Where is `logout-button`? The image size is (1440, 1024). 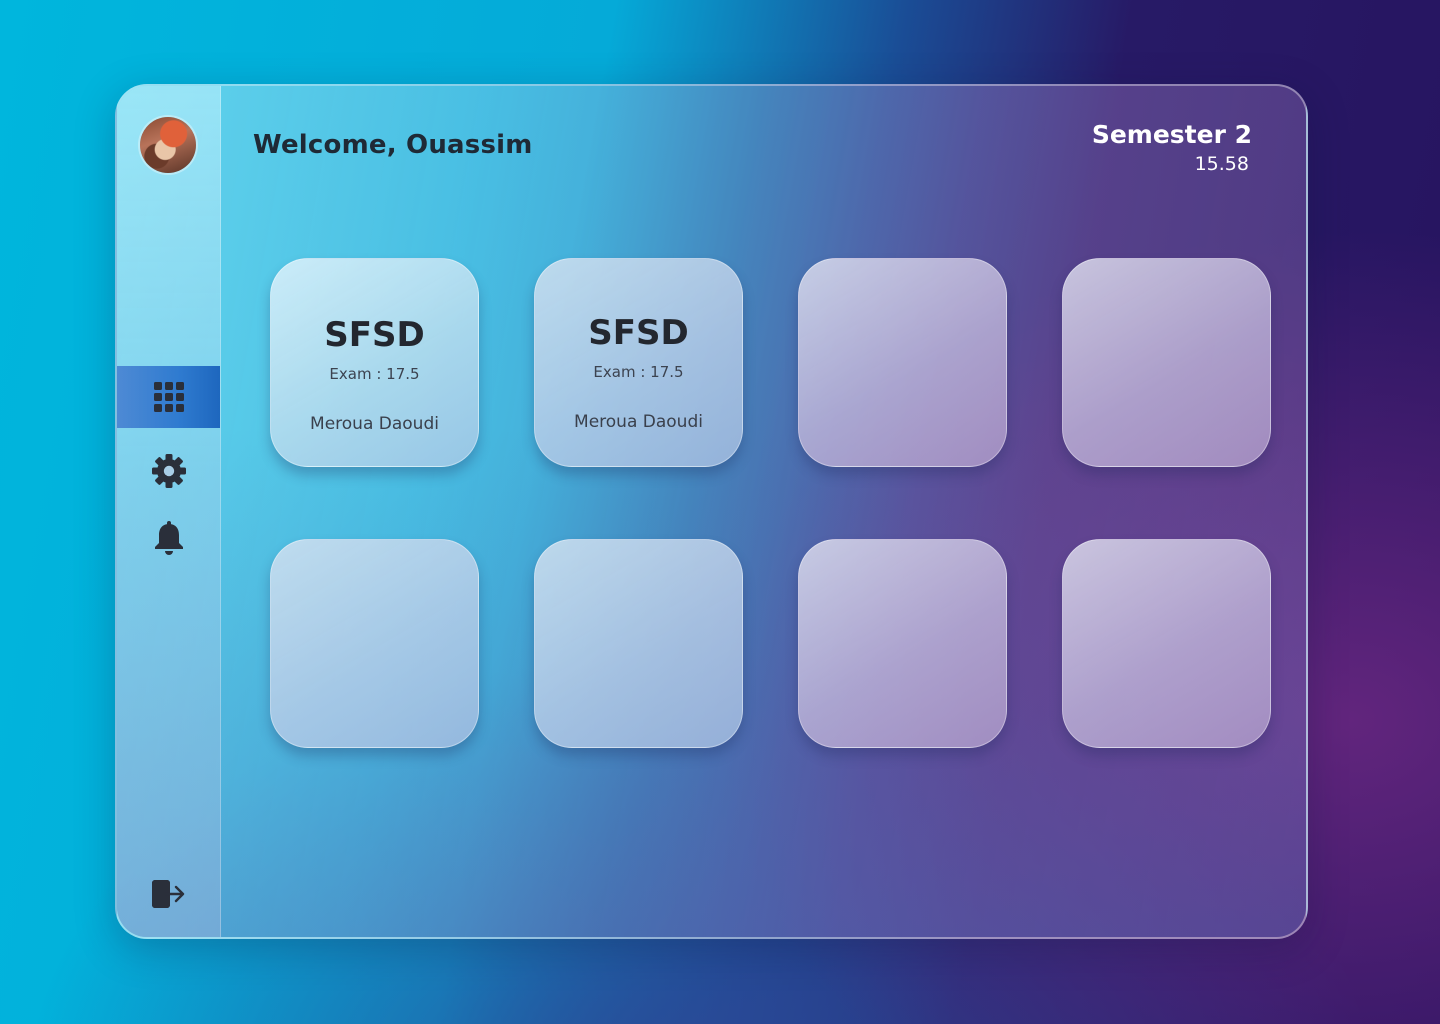
logout-button is located at coordinates (168, 894).